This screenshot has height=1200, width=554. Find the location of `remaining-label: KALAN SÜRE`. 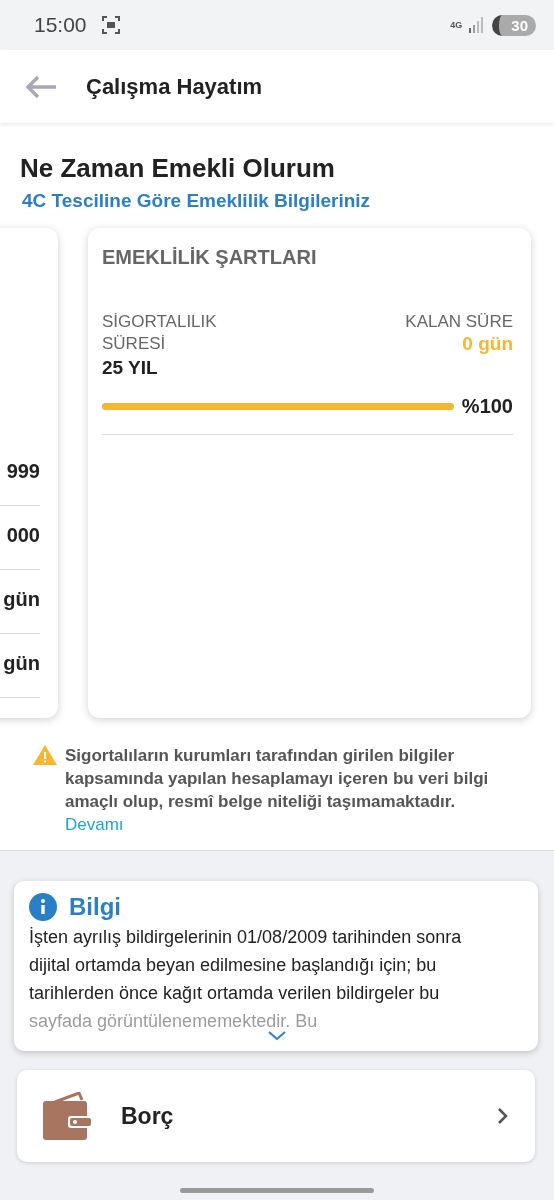

remaining-label: KALAN SÜRE is located at coordinates (458, 322).